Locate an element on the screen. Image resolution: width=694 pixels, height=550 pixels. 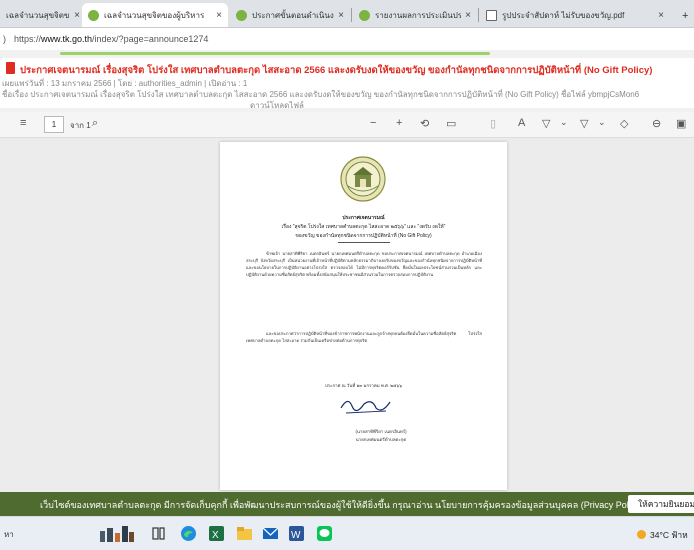
line-chat-icon is located at coordinates (324, 533).